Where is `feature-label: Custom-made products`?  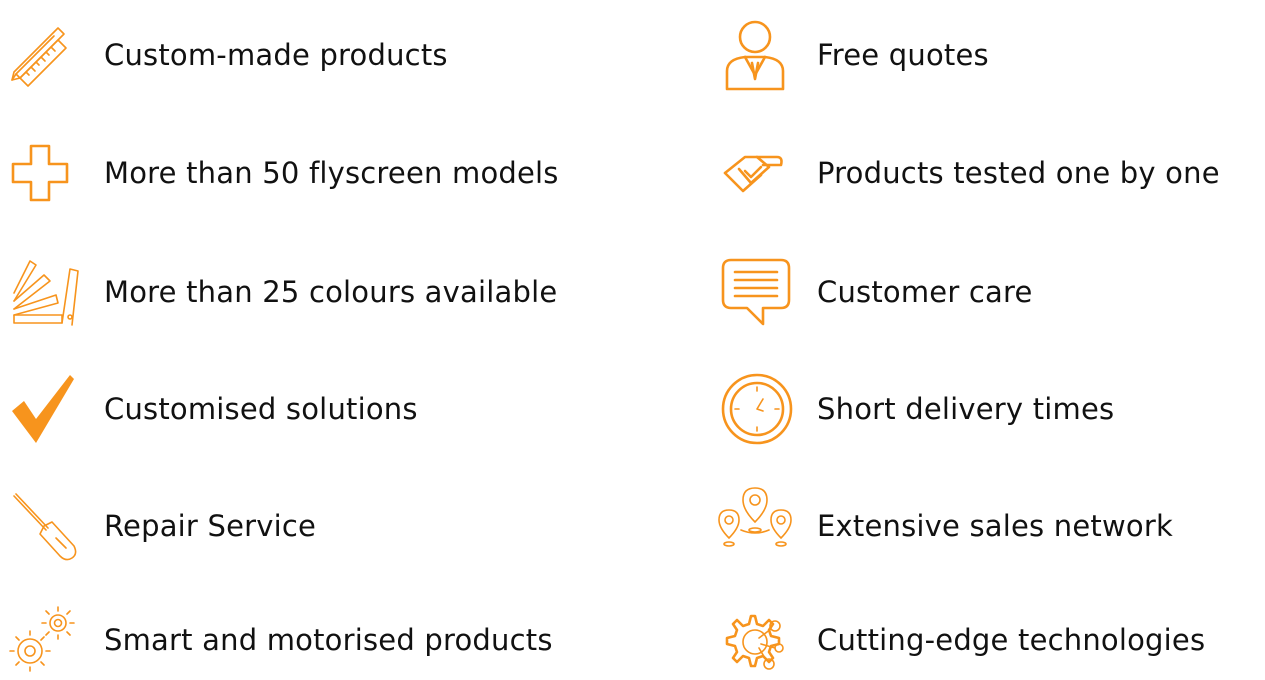
feature-label: Custom-made products is located at coordinates (276, 55).